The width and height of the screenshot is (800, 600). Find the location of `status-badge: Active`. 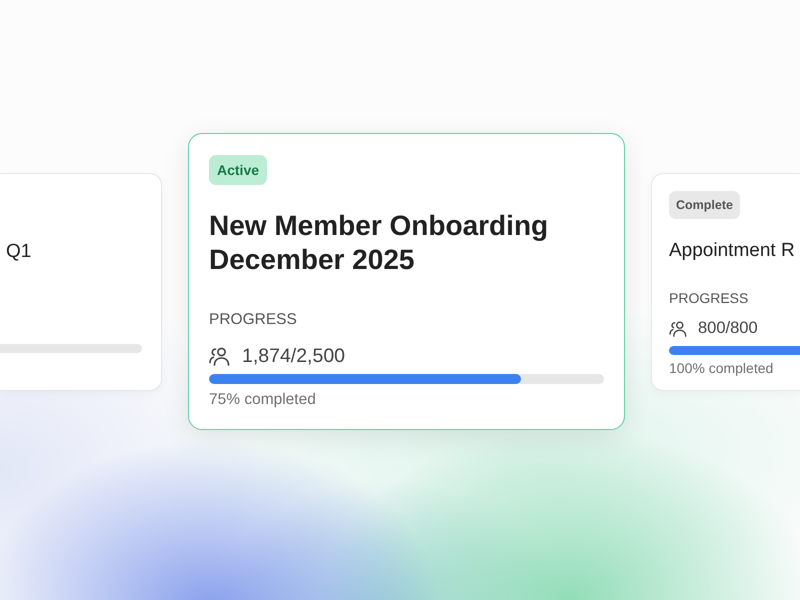

status-badge: Active is located at coordinates (238, 170).